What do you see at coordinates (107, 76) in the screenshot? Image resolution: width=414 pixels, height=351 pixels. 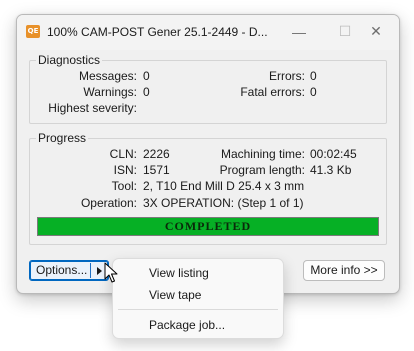 I see `messages-label: Messages:` at bounding box center [107, 76].